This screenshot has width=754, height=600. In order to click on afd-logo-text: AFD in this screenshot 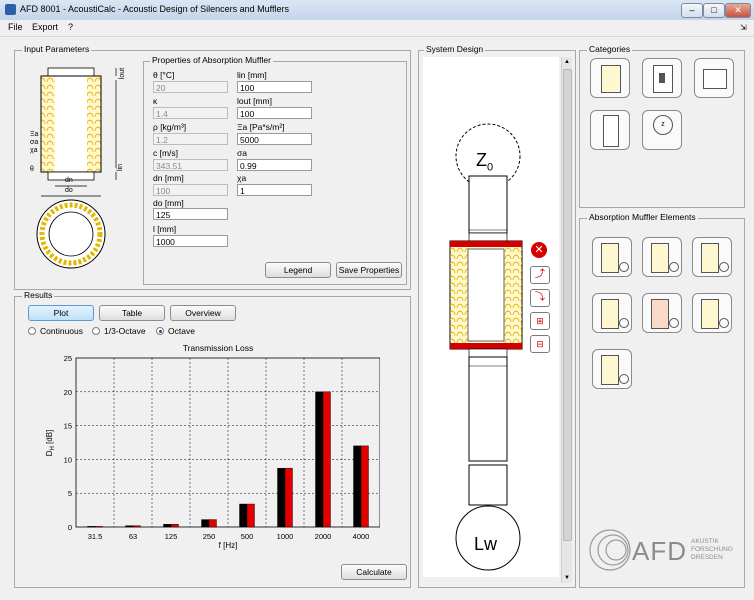, I will do `click(659, 551)`.